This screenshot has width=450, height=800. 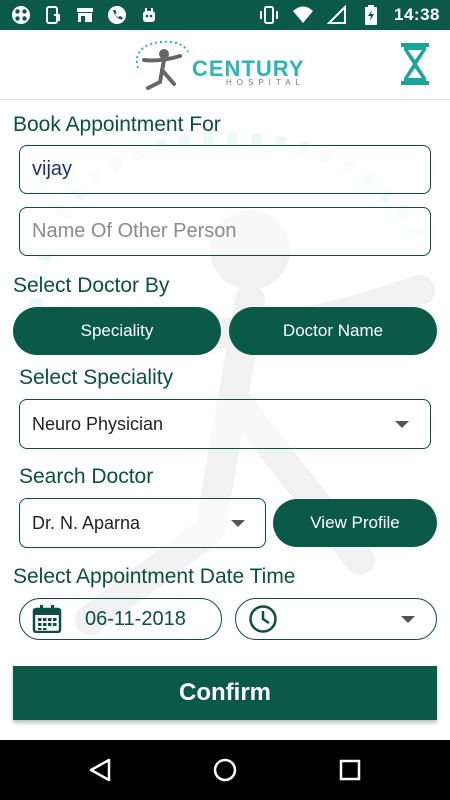 What do you see at coordinates (91, 285) in the screenshot?
I see `select-doctor-by-label: Select Doctor By` at bounding box center [91, 285].